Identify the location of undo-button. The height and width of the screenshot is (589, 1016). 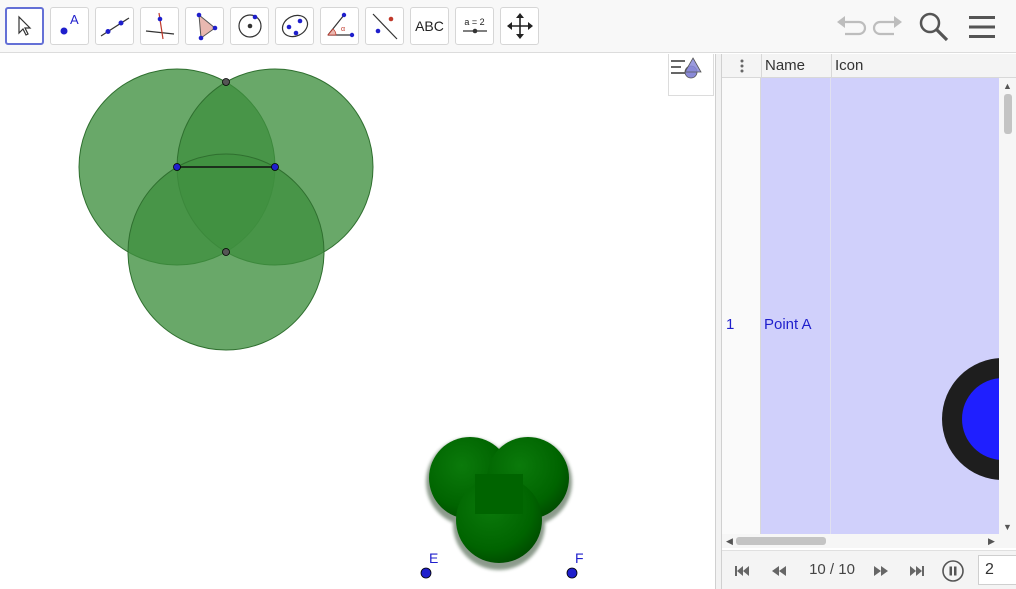
(851, 27).